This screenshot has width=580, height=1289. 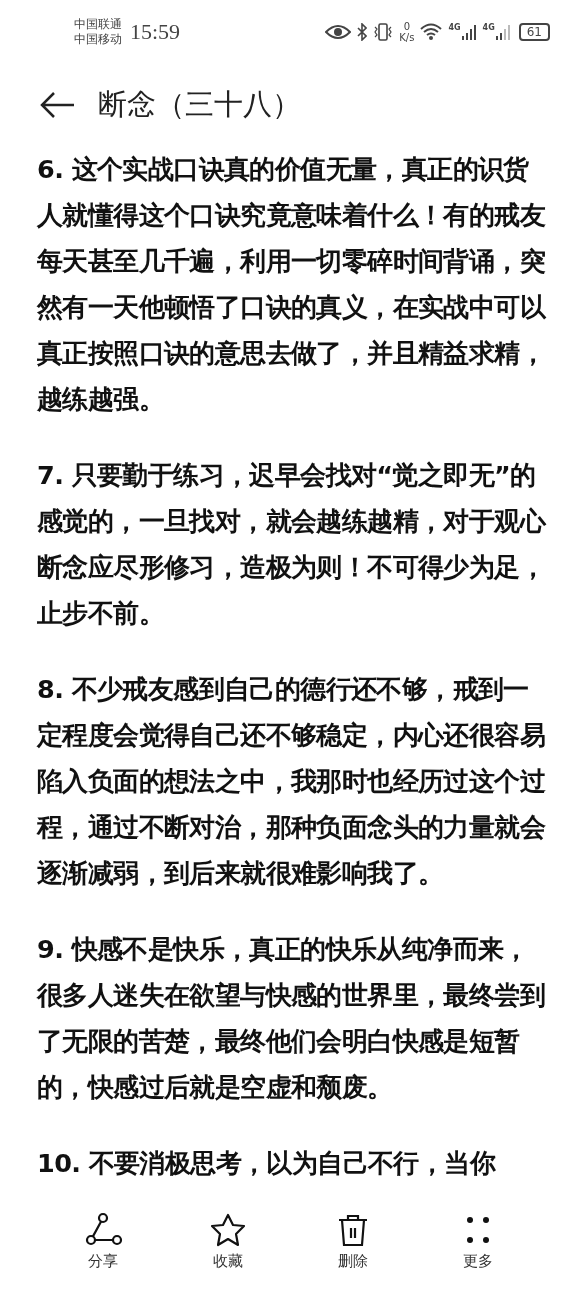 I want to click on battery-icon: 61, so click(x=534, y=32).